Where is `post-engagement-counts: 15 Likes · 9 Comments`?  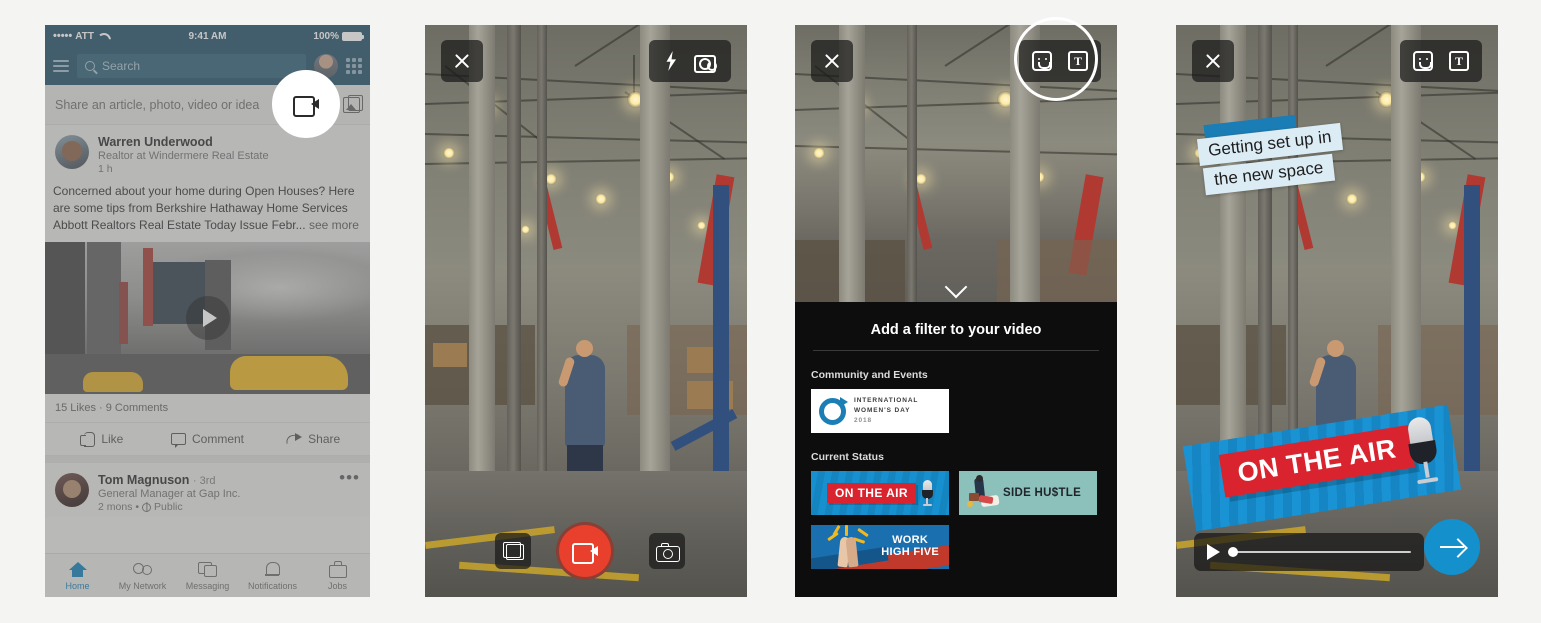
post-engagement-counts: 15 Likes · 9 Comments is located at coordinates (207, 409).